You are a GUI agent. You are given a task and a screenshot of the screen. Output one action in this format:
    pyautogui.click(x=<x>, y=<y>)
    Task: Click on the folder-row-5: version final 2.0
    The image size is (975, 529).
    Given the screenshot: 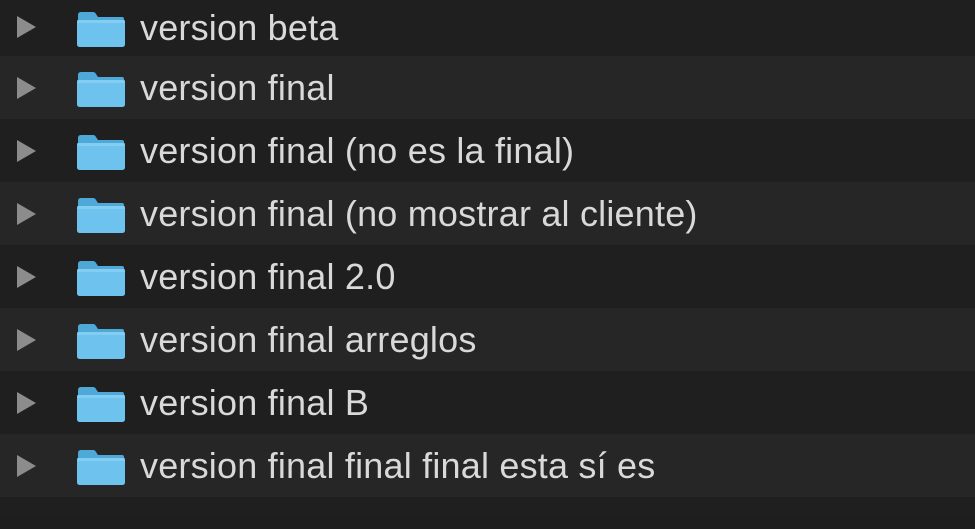 What is the action you would take?
    pyautogui.click(x=487, y=276)
    